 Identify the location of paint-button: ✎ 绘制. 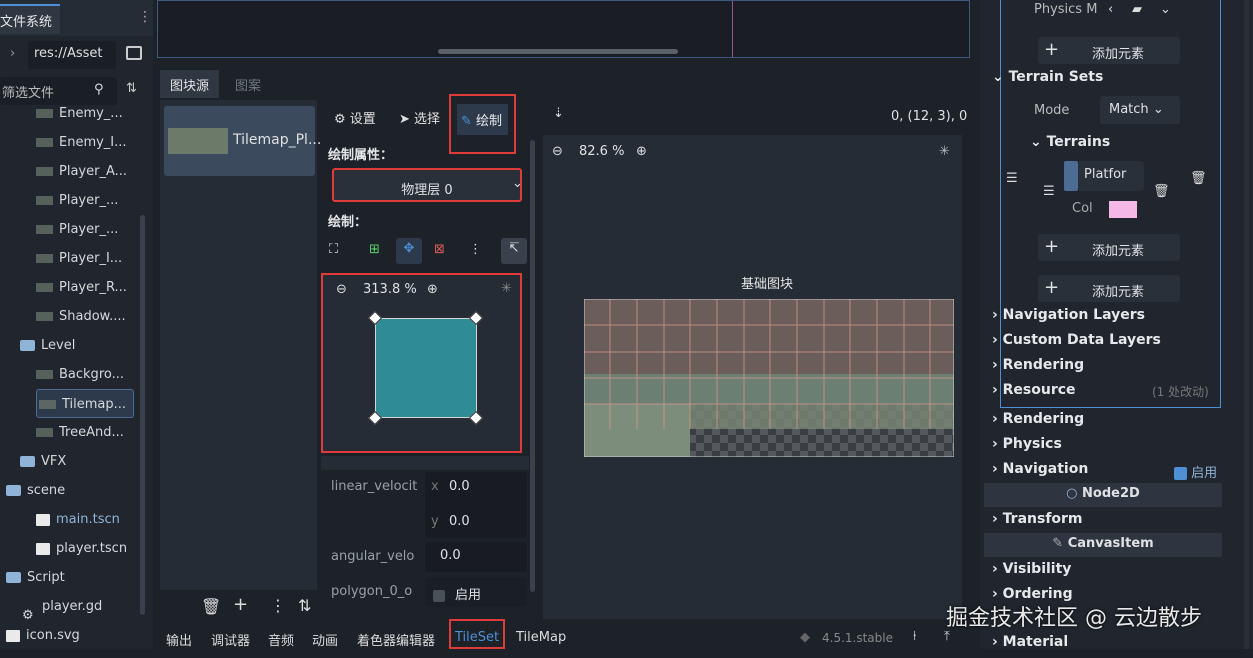
(482, 124).